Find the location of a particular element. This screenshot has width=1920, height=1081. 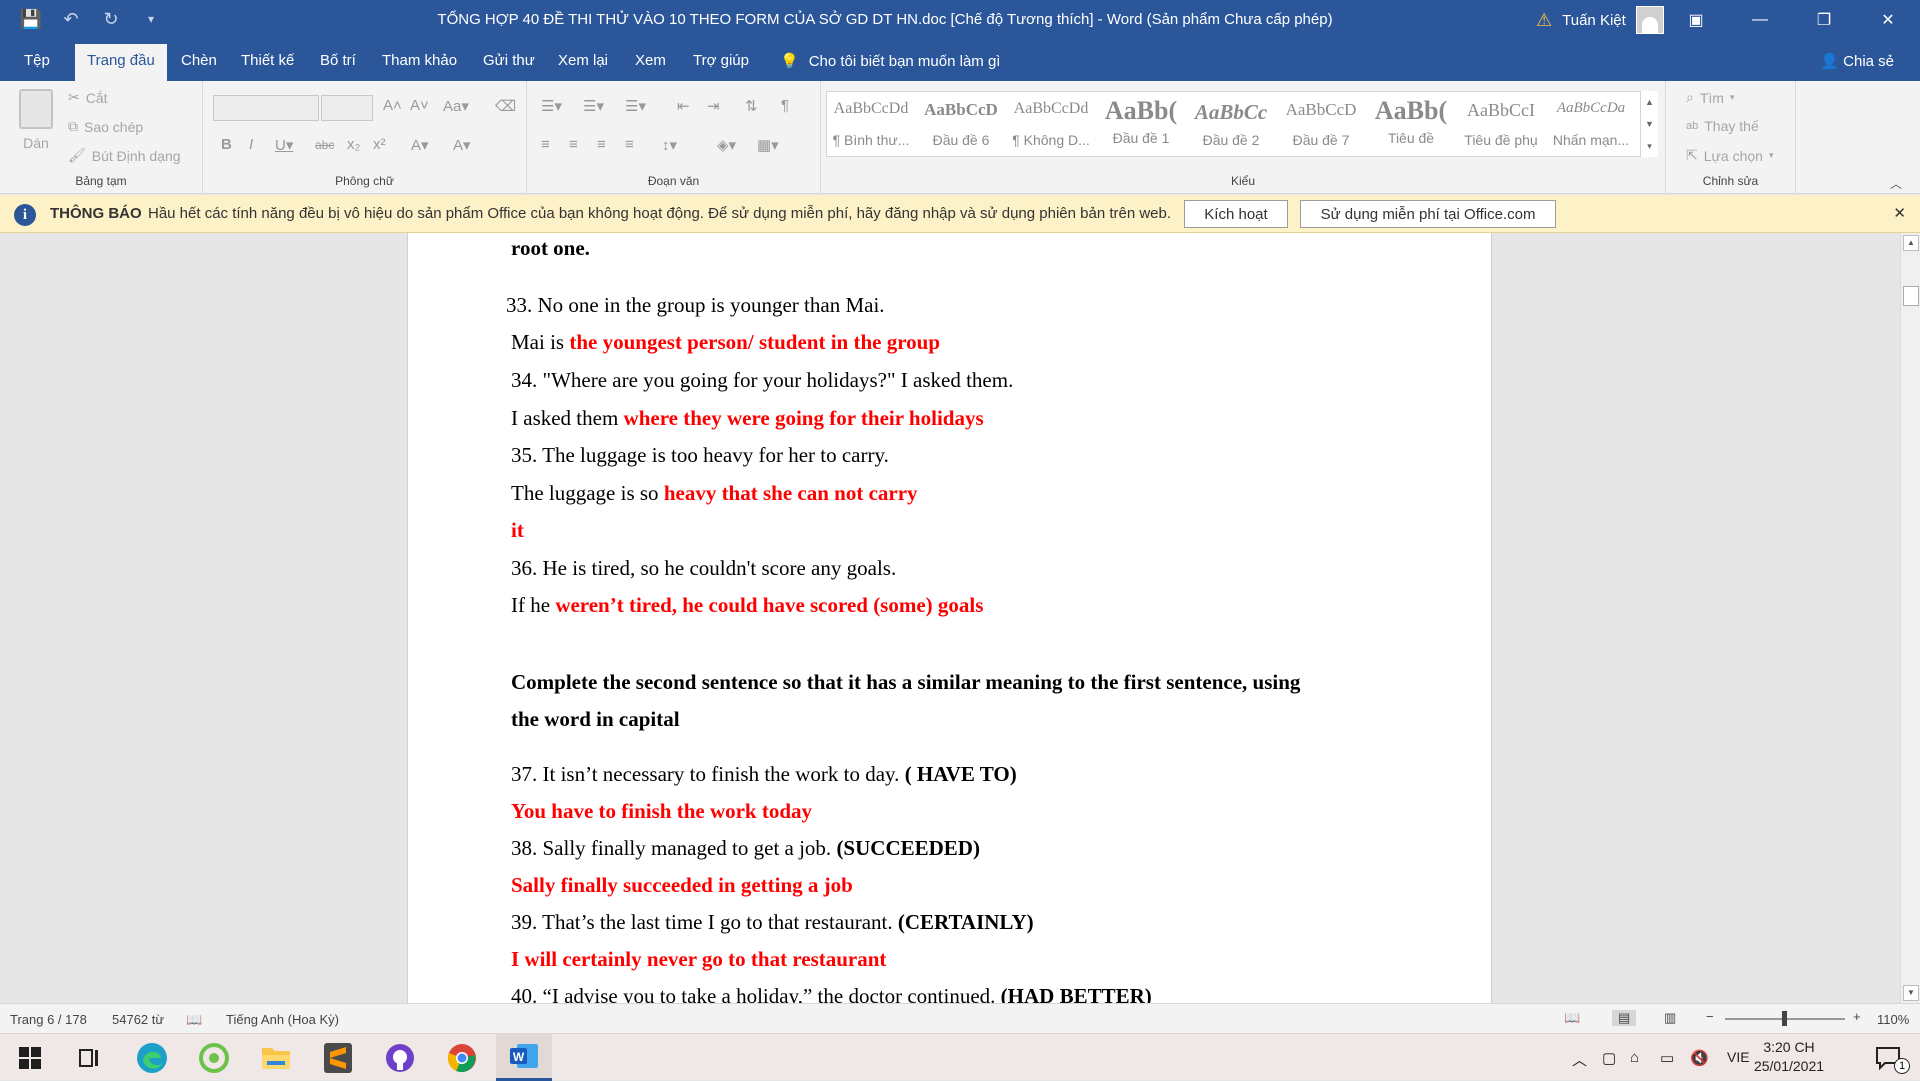

select-button: ⇱ Lựa chọn ▾ is located at coordinates (1729, 155).